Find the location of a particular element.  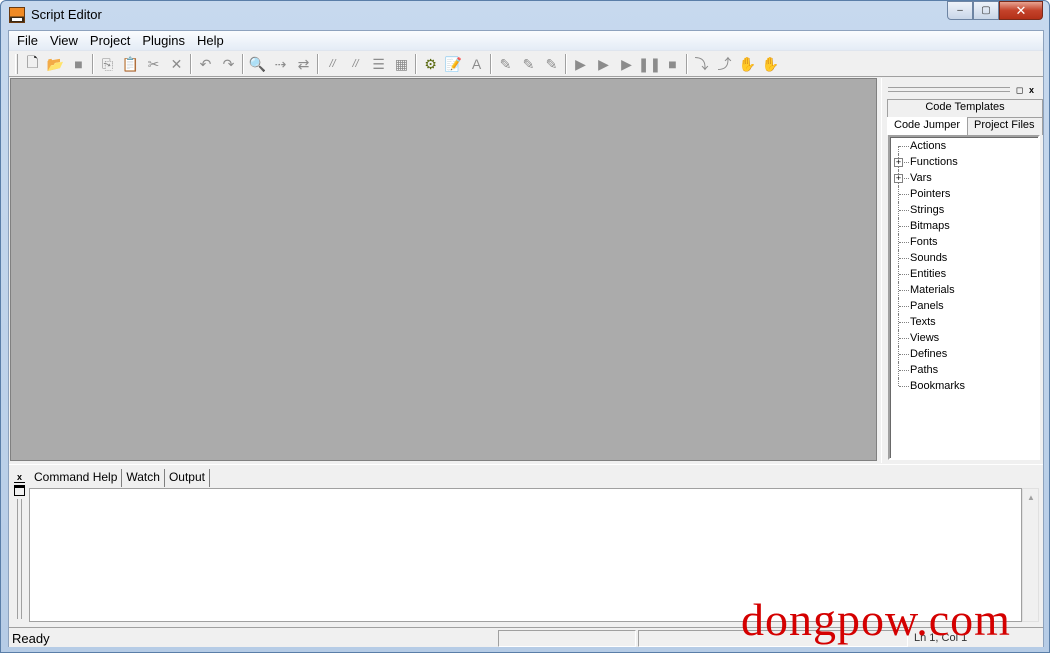

tree-item-sounds: Sounds is located at coordinates (964, 258).